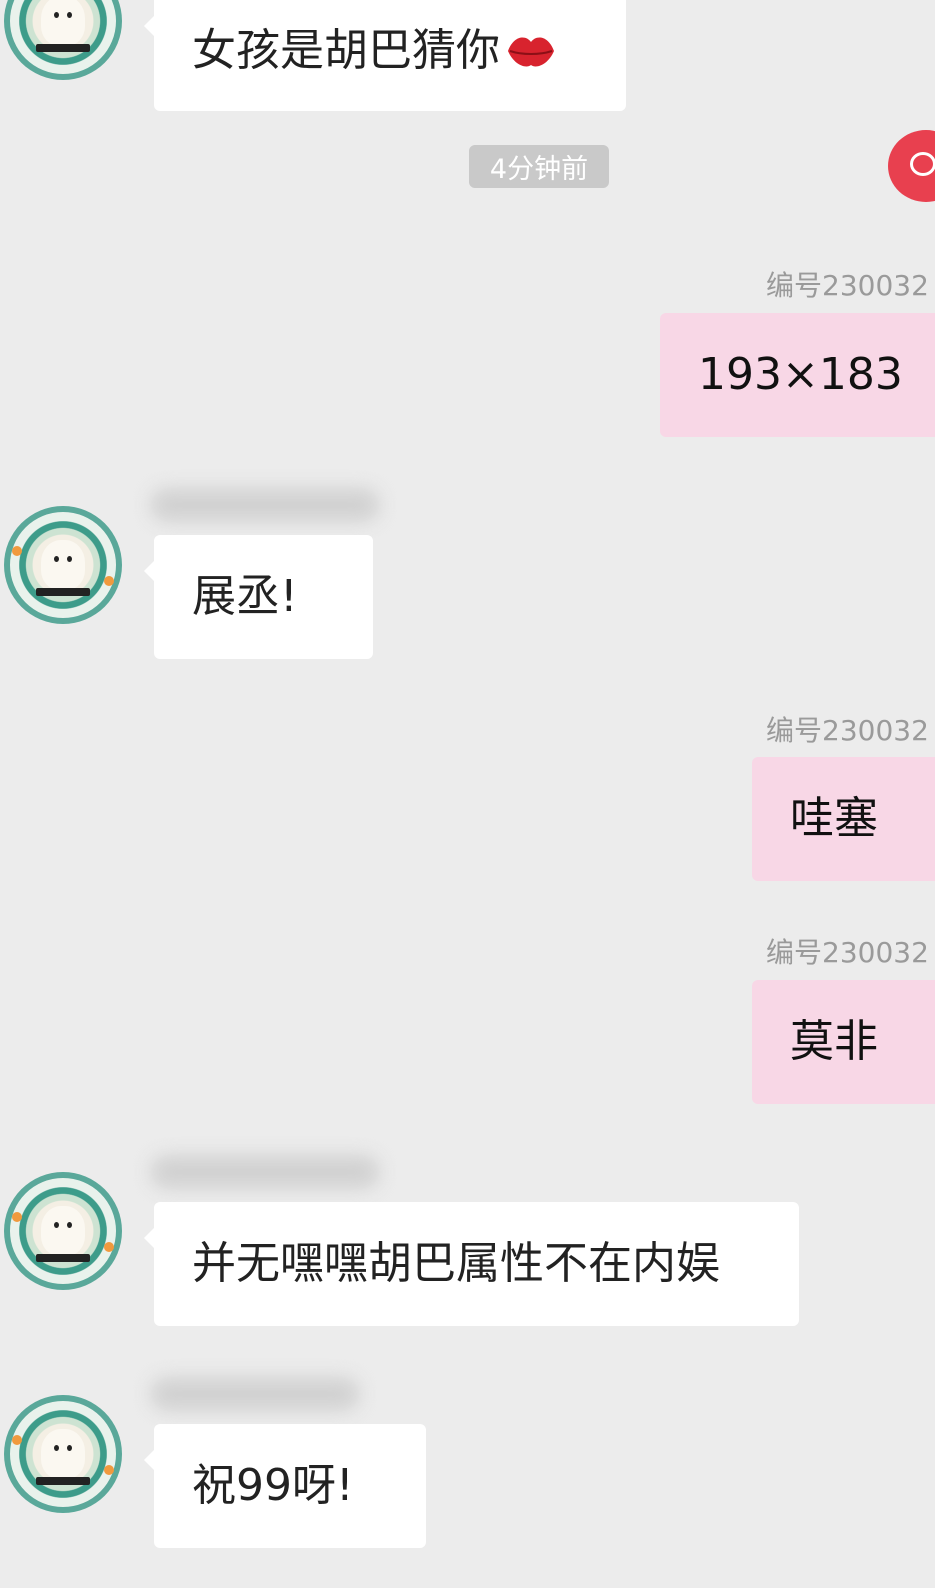 The height and width of the screenshot is (1588, 935). I want to click on timestamp-text: 4分钟前, so click(539, 169).